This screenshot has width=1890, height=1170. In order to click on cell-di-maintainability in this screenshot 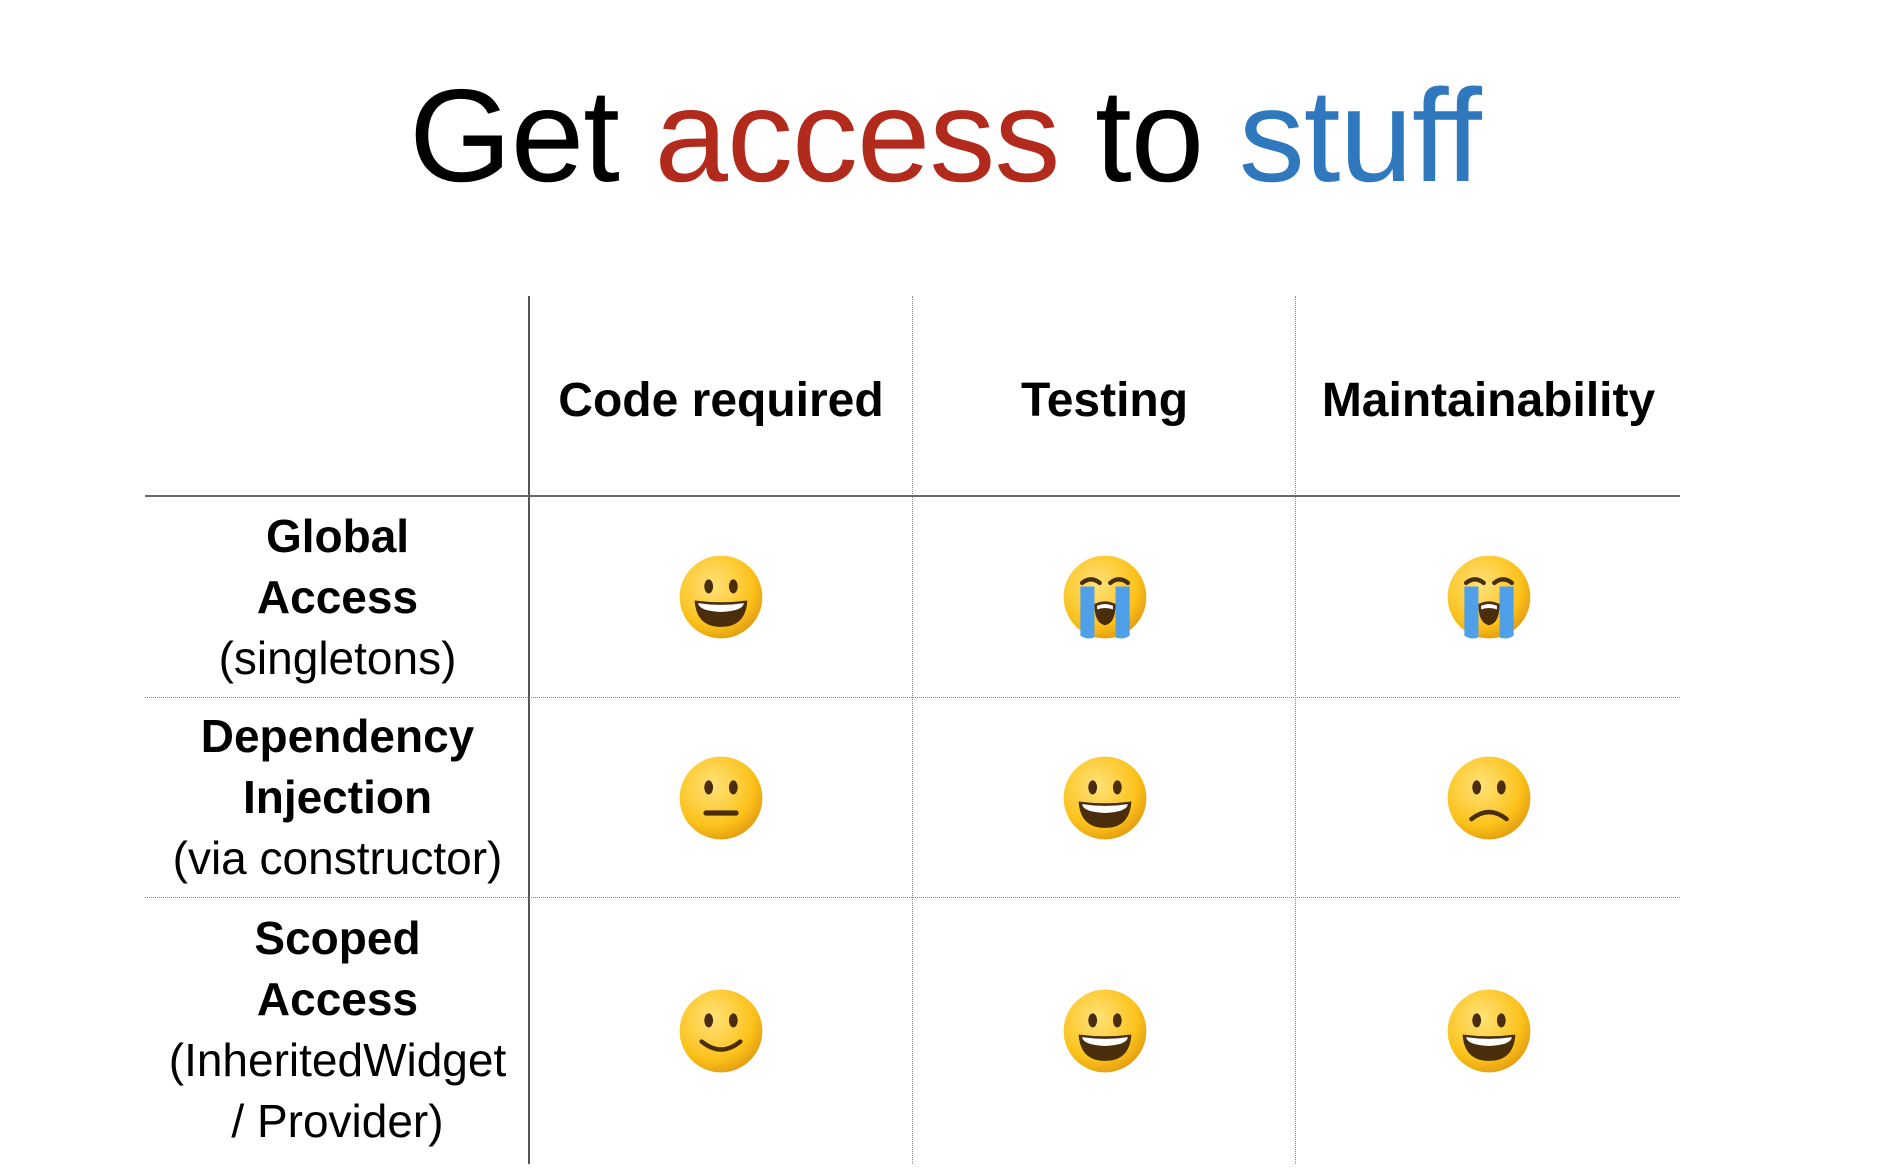, I will do `click(1488, 797)`.